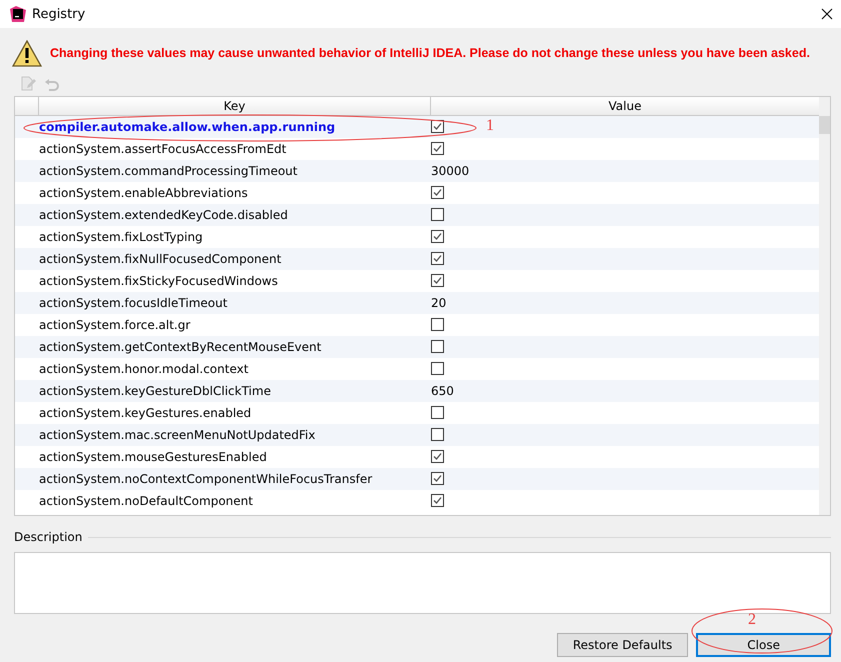  What do you see at coordinates (144, 193) in the screenshot?
I see `key-cell-text: actionSystem.enableAbbreviations` at bounding box center [144, 193].